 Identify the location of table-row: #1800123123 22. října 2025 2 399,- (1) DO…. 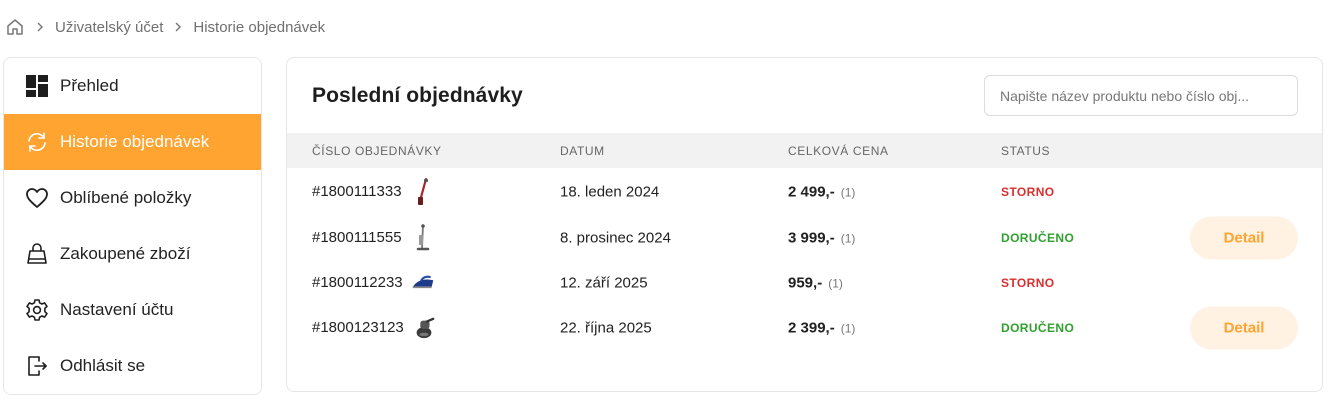
(804, 327).